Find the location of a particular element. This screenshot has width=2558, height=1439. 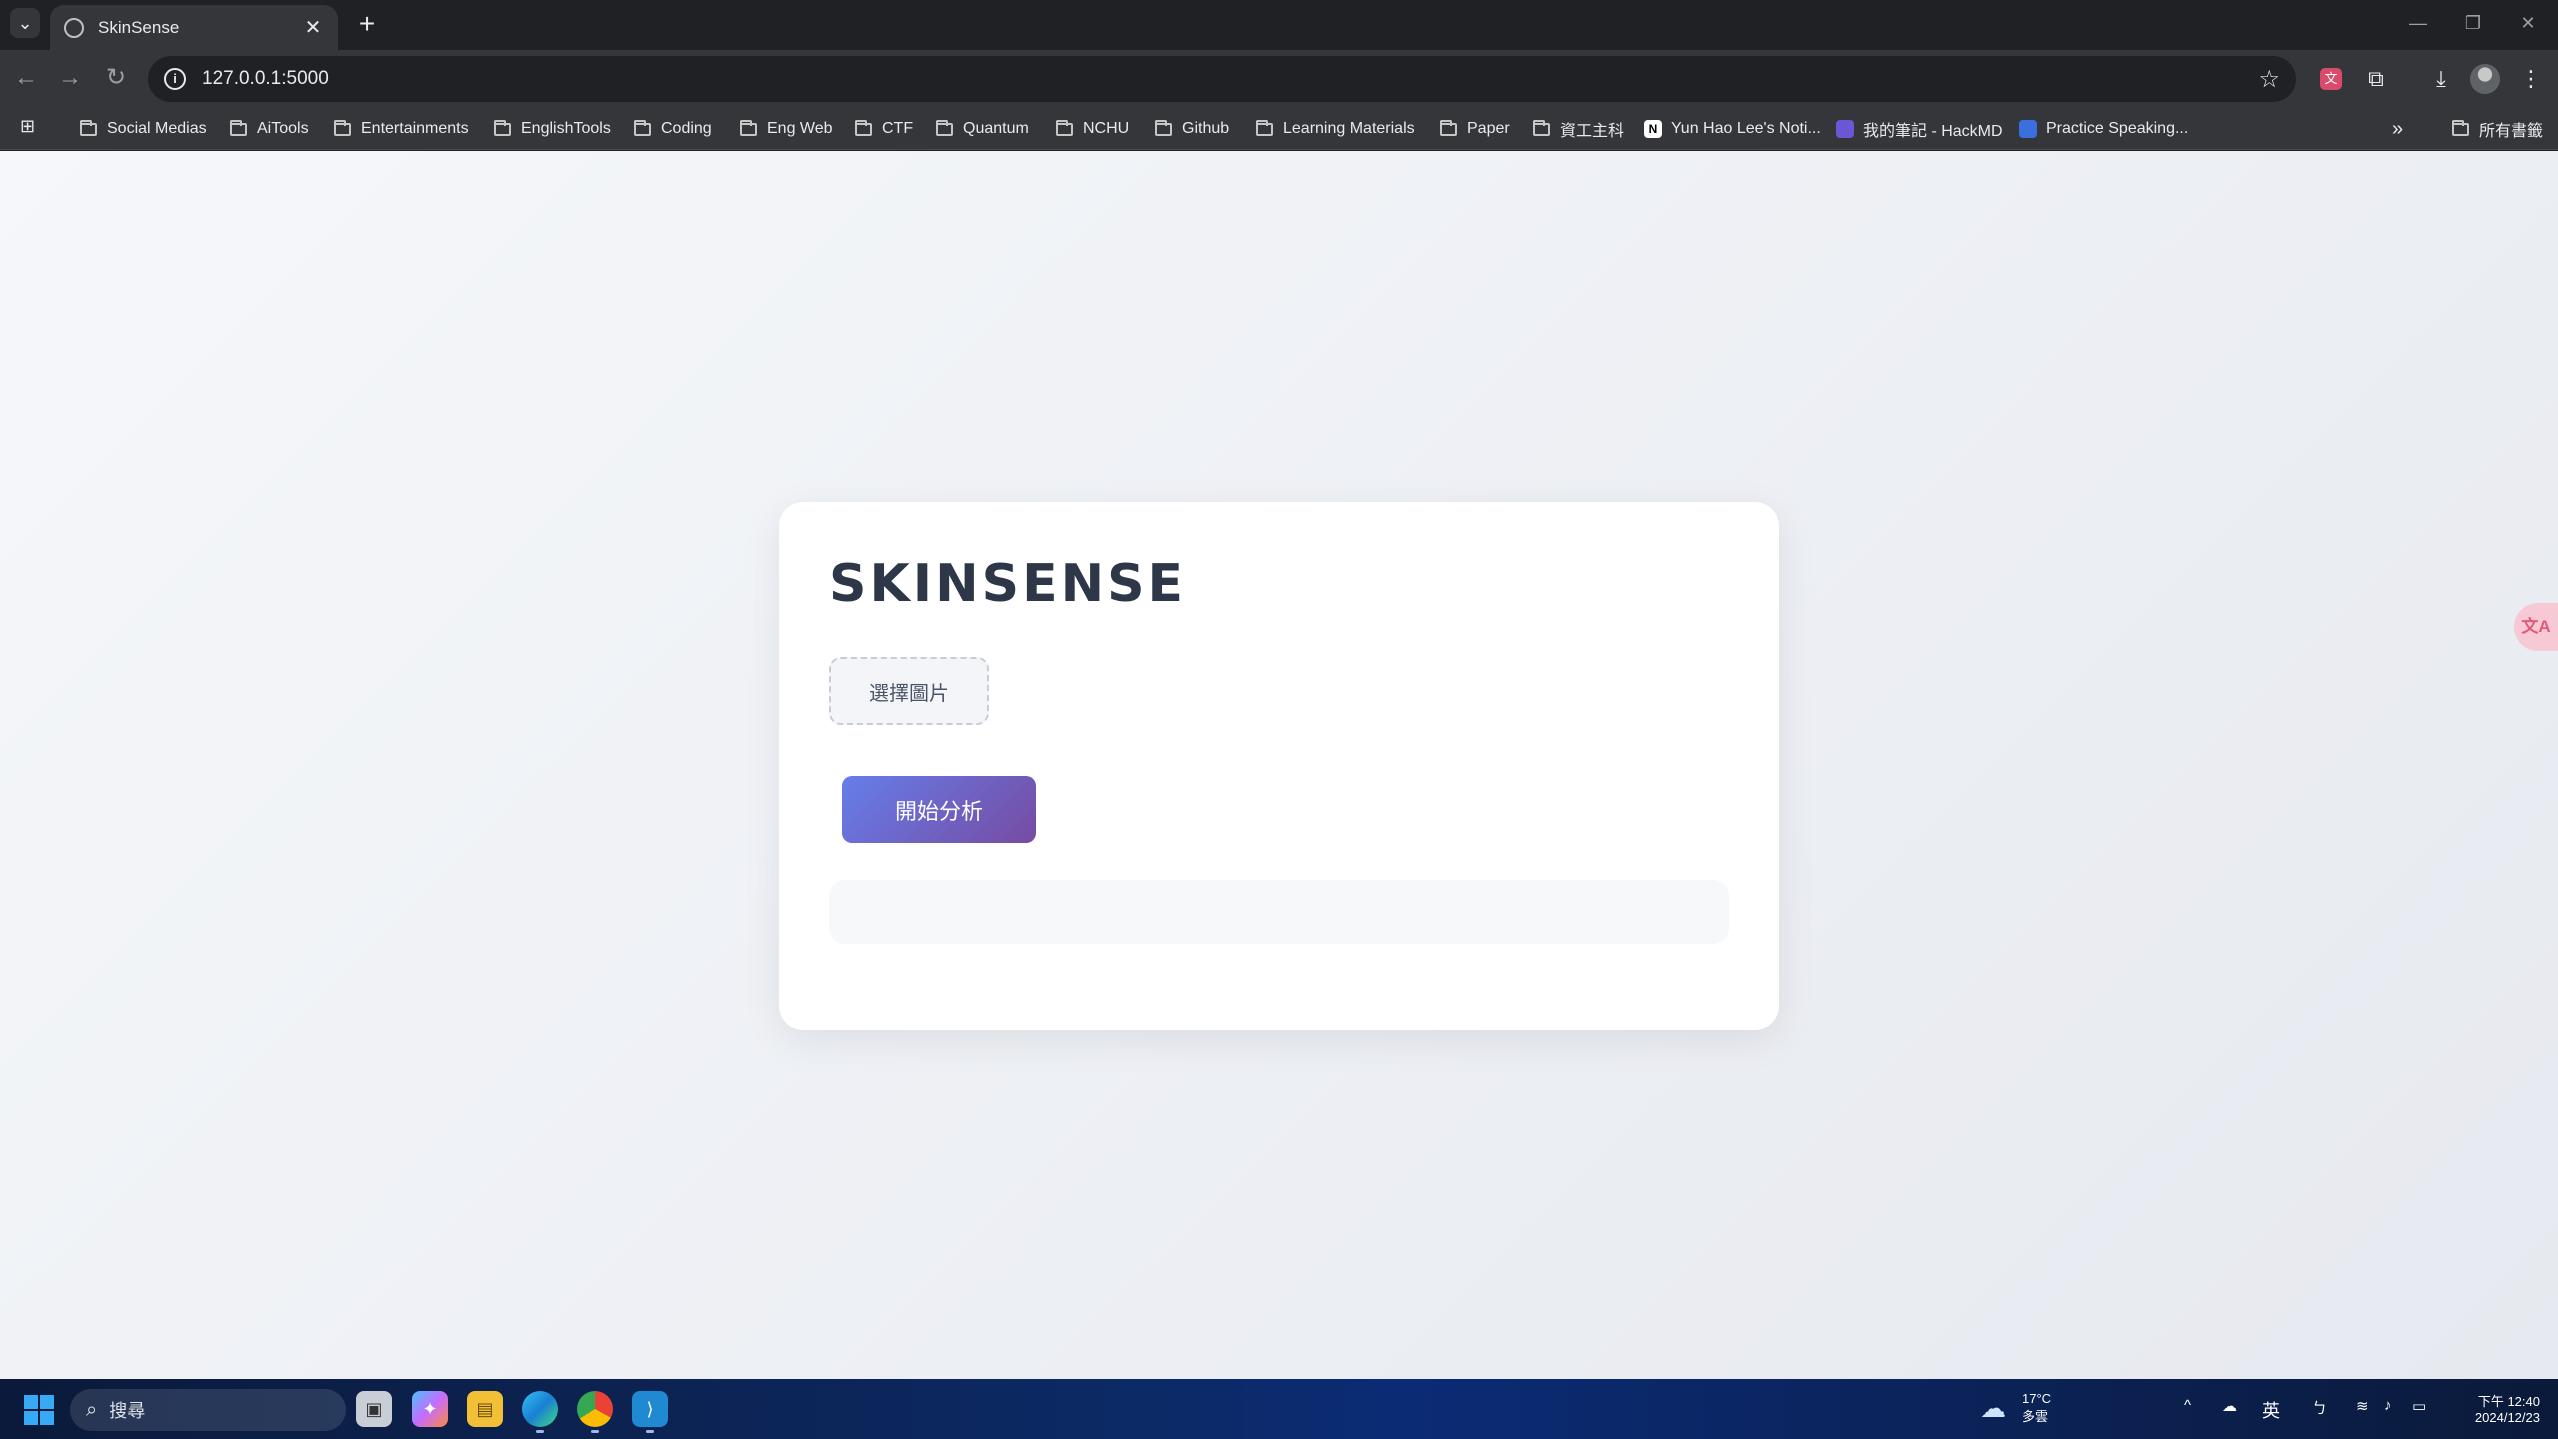

clock-date: 2024/12/23 is located at coordinates (2507, 1417).